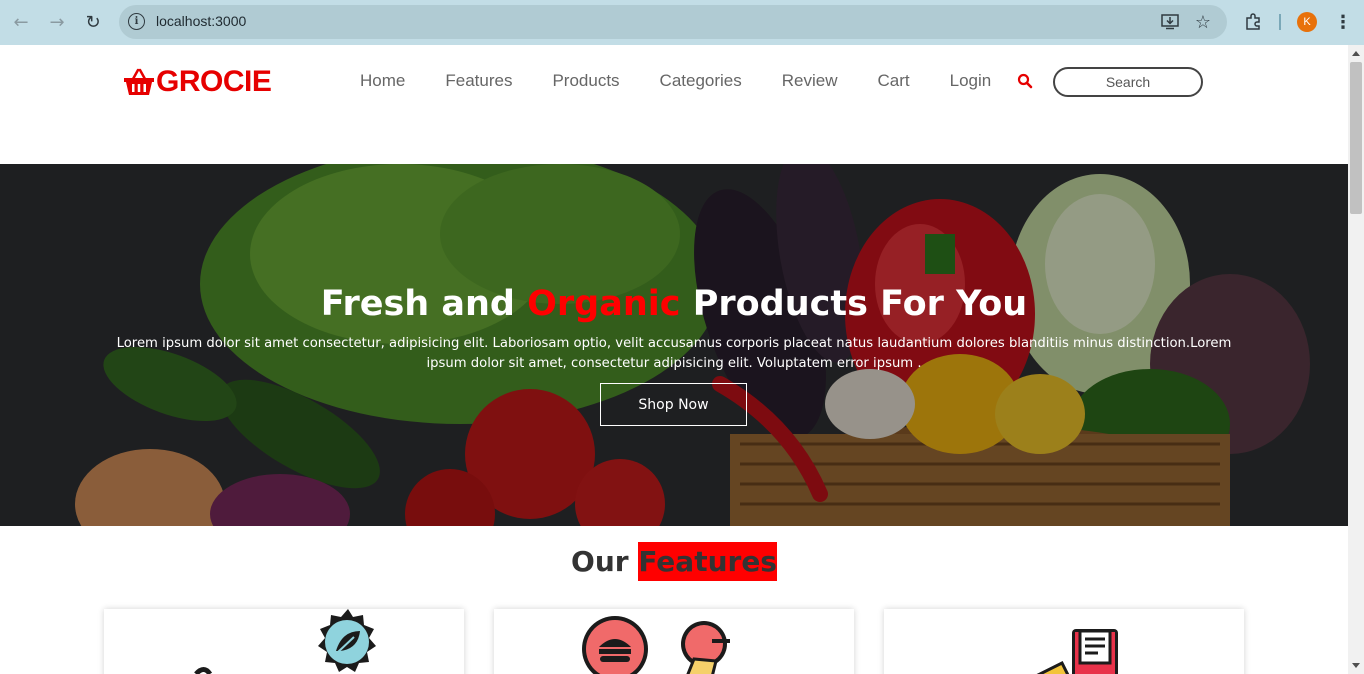 This screenshot has height=674, width=1364. Describe the element at coordinates (139, 82) in the screenshot. I see `basket-icon` at that location.